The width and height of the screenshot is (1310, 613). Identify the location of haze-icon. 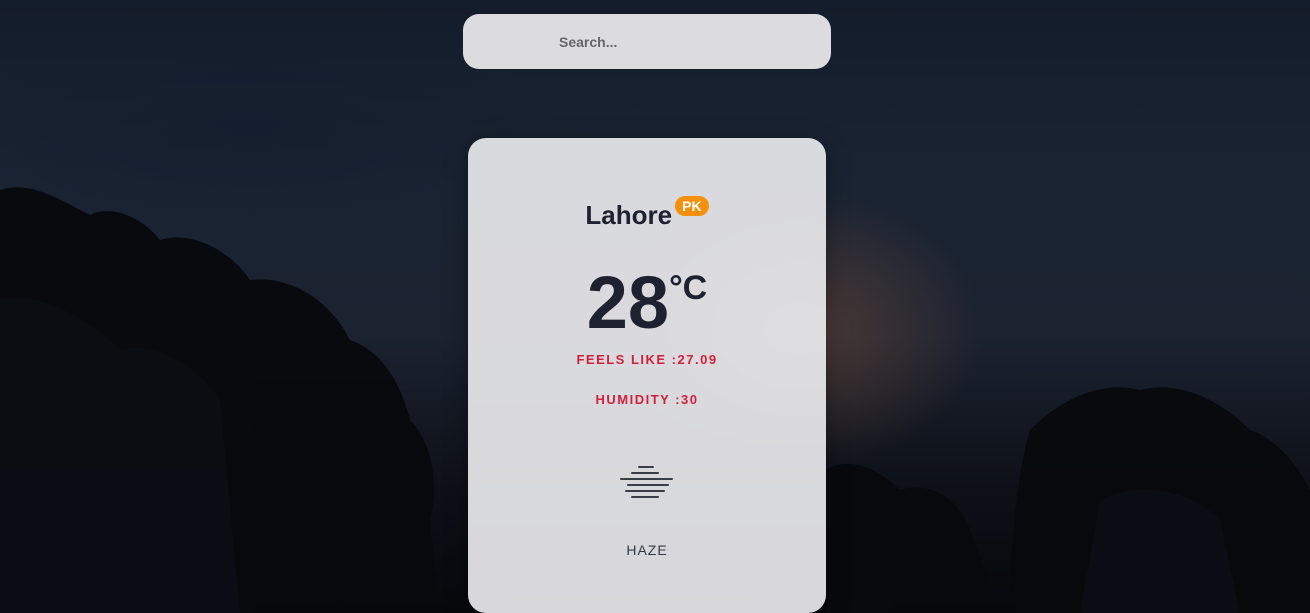
(646, 482).